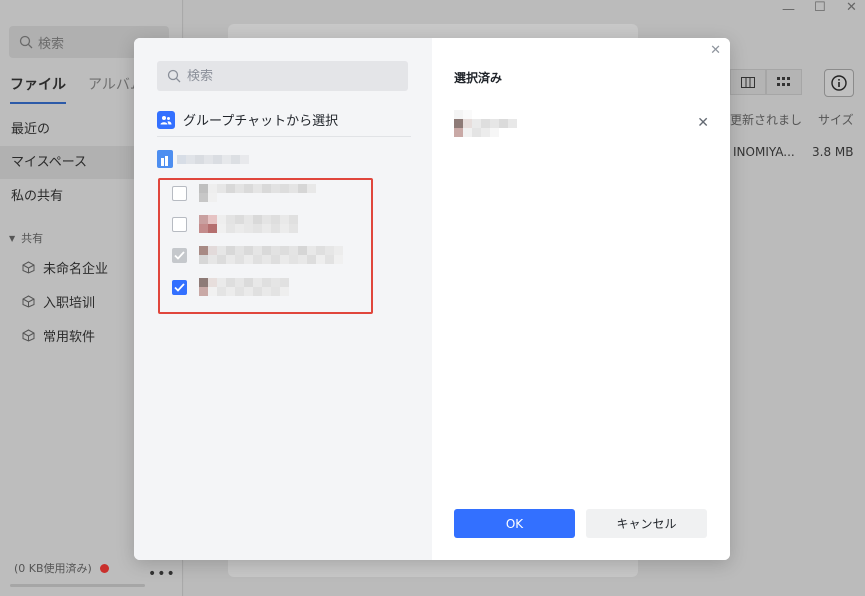  What do you see at coordinates (76, 269) in the screenshot?
I see `sidebar-shared-item-label: 未命名企业` at bounding box center [76, 269].